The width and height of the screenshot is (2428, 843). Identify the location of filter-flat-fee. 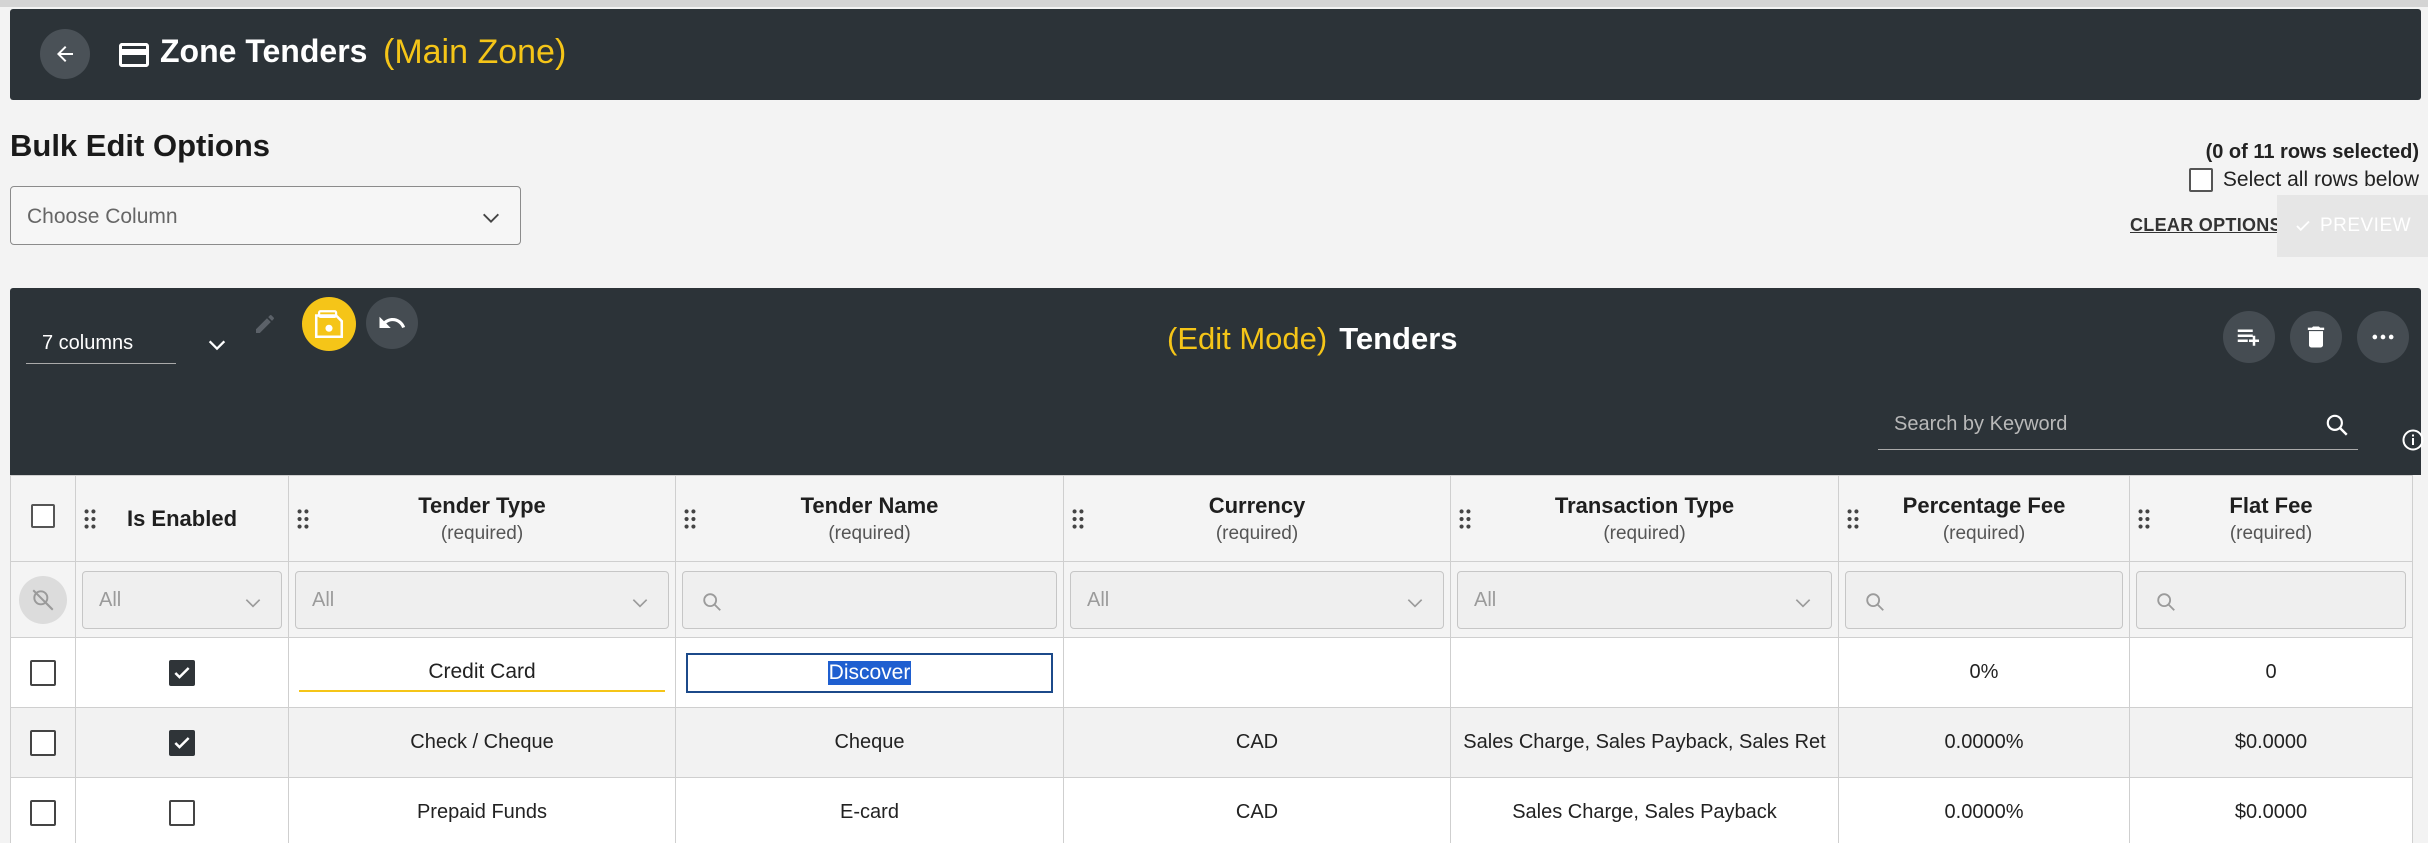
(2271, 599).